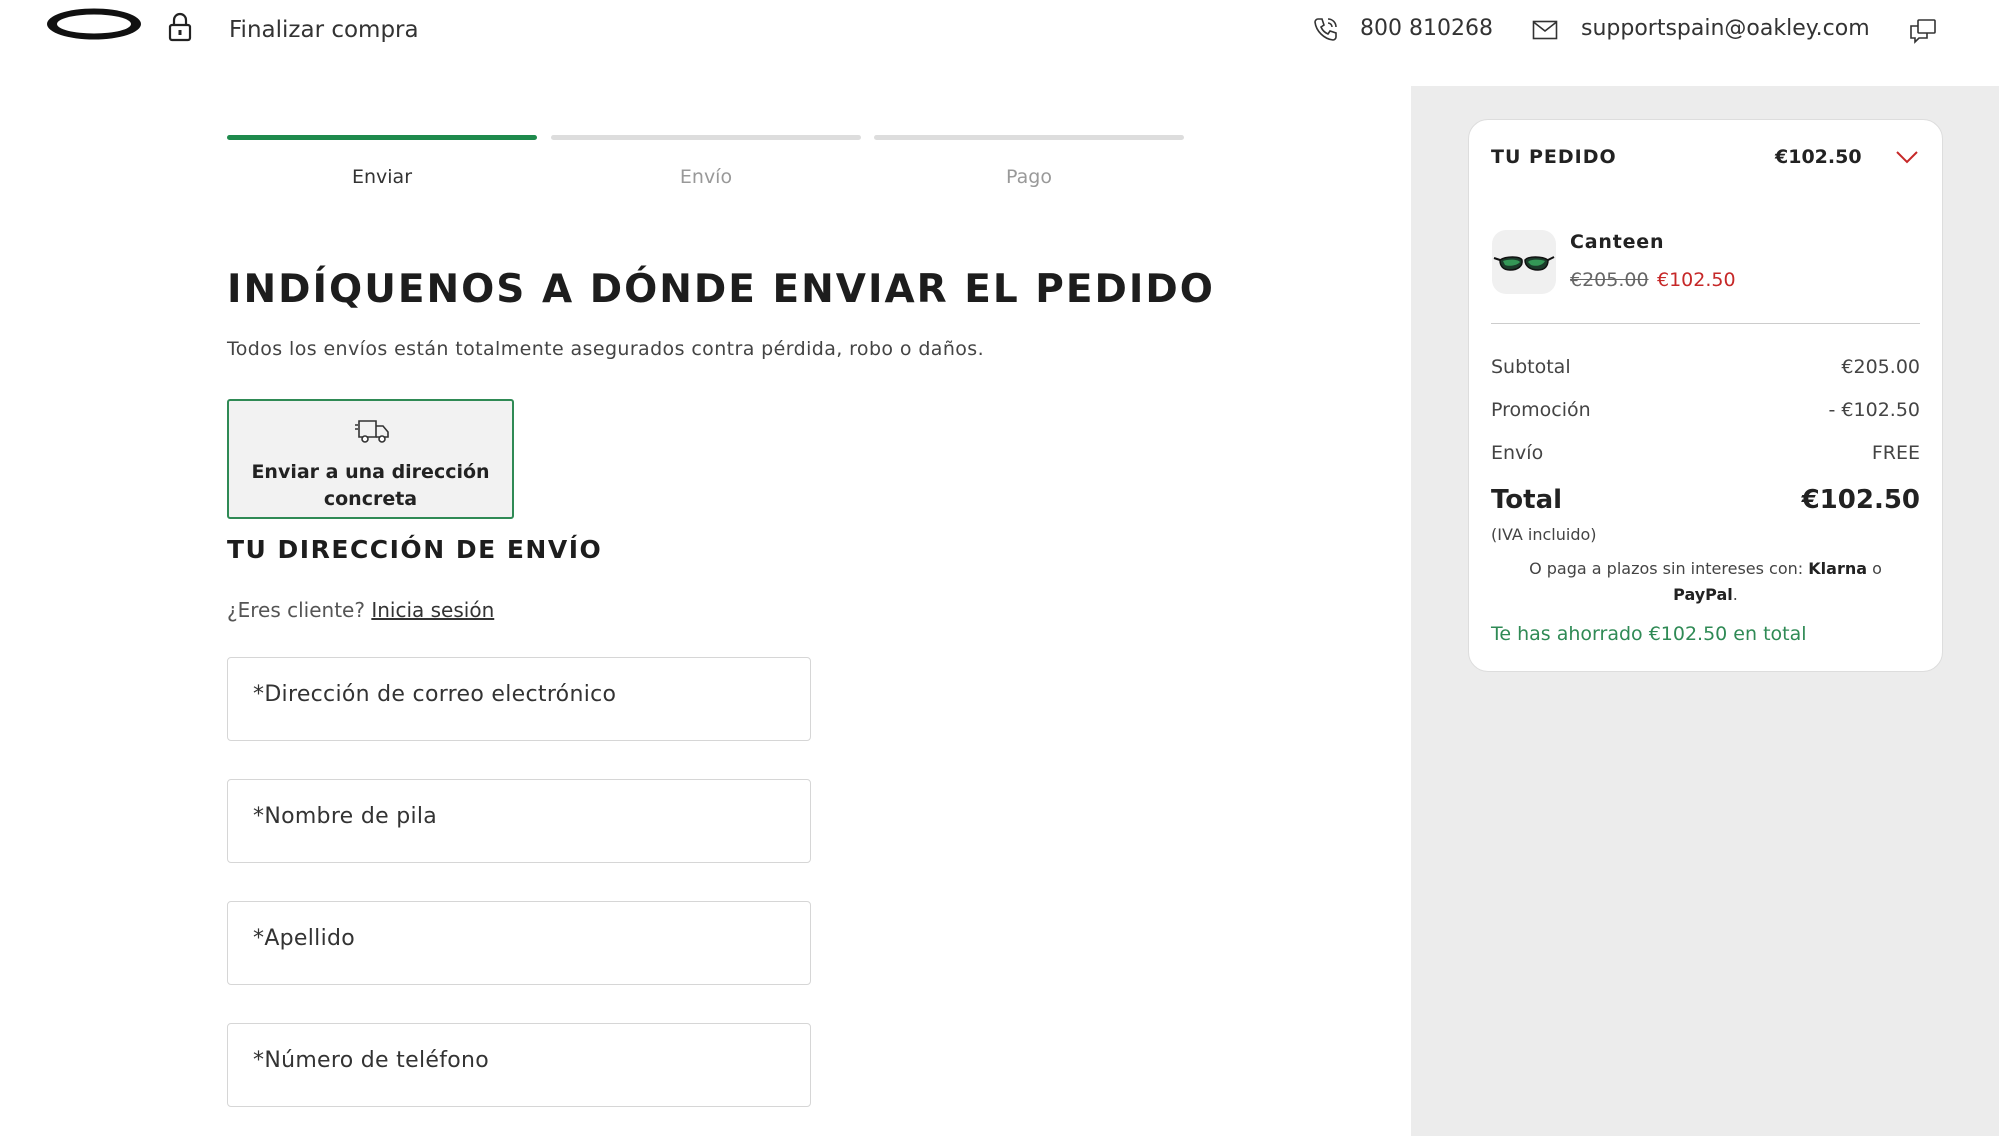 This screenshot has width=1999, height=1136. Describe the element at coordinates (1617, 242) in the screenshot. I see `product-name: Canteen` at that location.